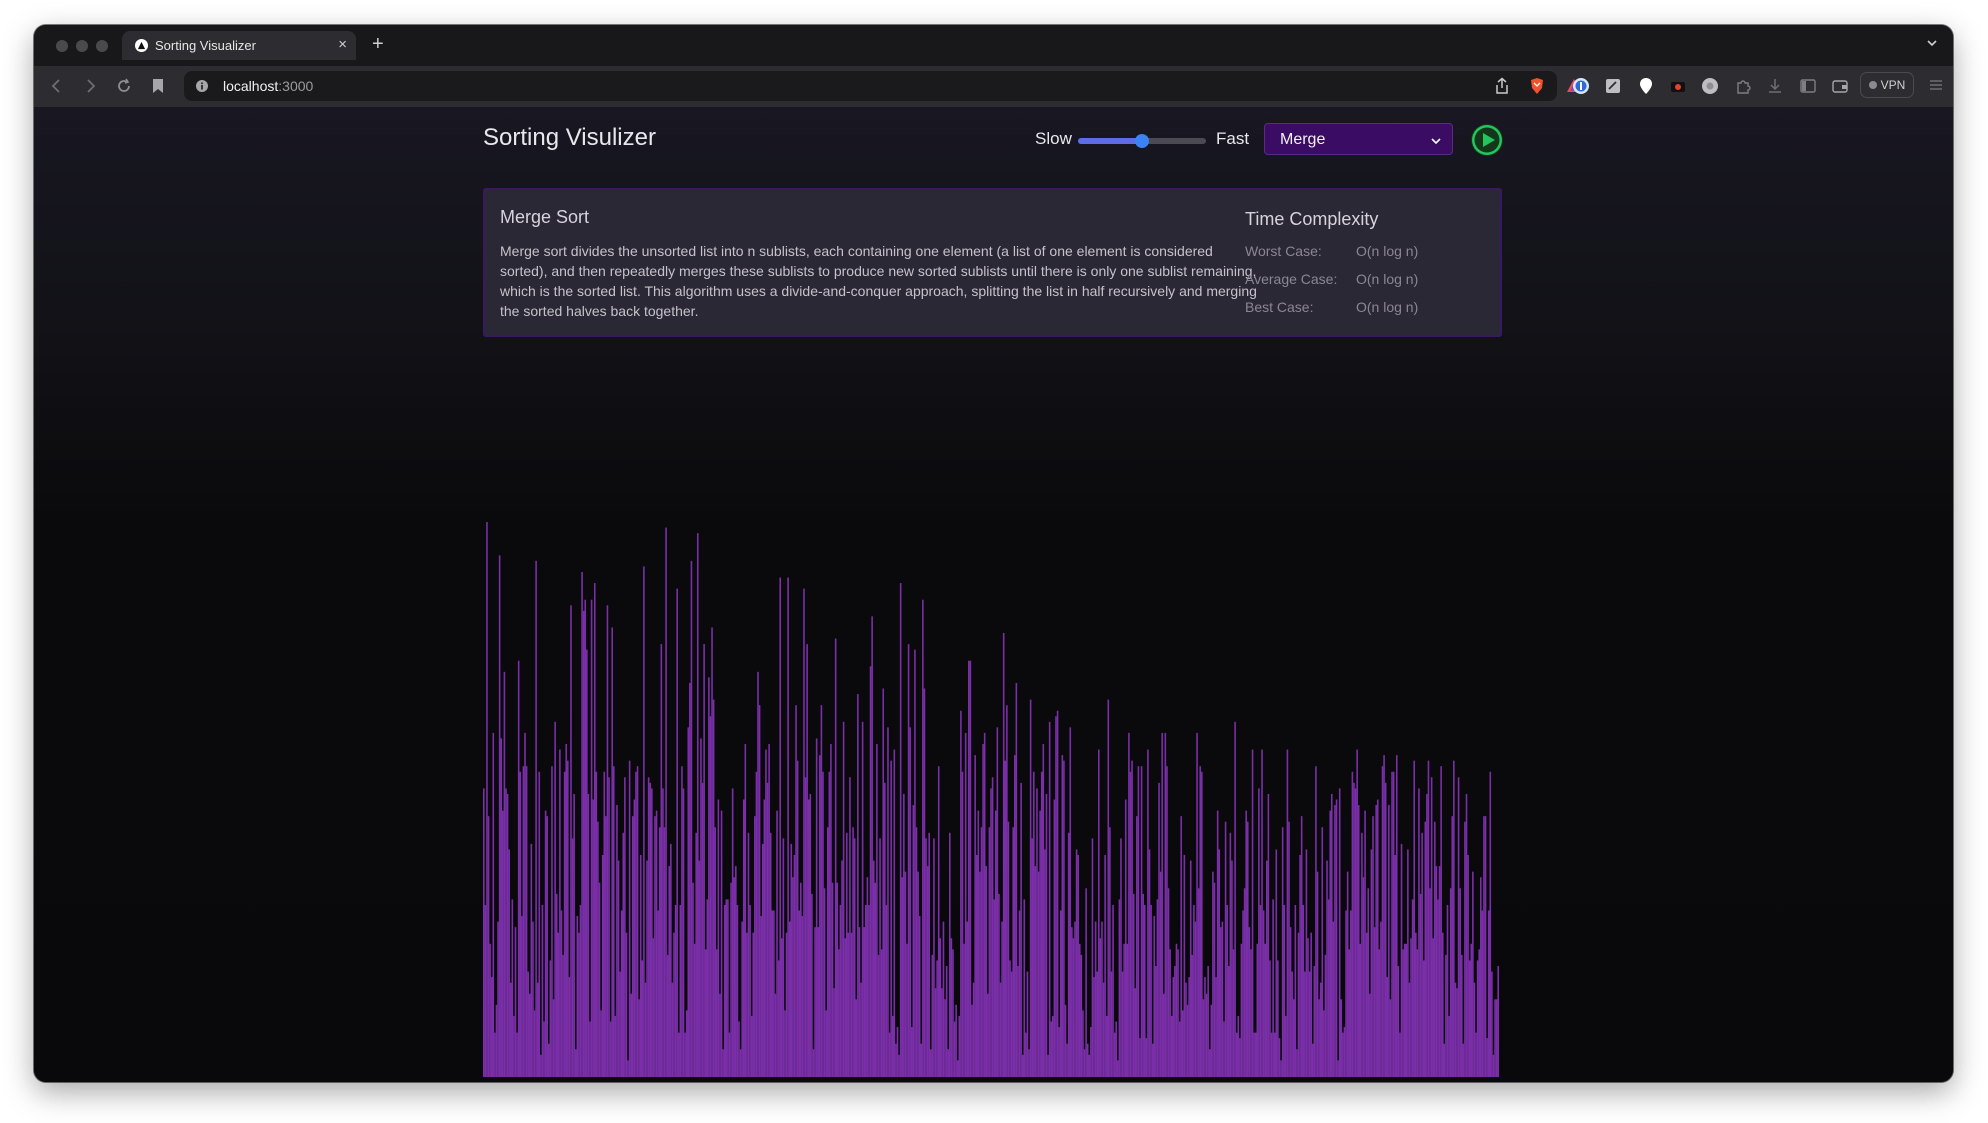 The height and width of the screenshot is (1123, 1988). I want to click on bookmark-icon, so click(158, 88).